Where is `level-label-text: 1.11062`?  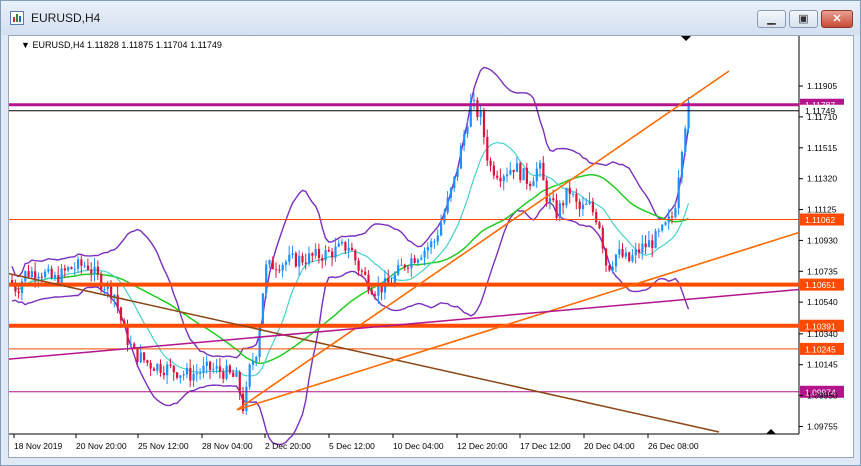 level-label-text: 1.11062 is located at coordinates (820, 220).